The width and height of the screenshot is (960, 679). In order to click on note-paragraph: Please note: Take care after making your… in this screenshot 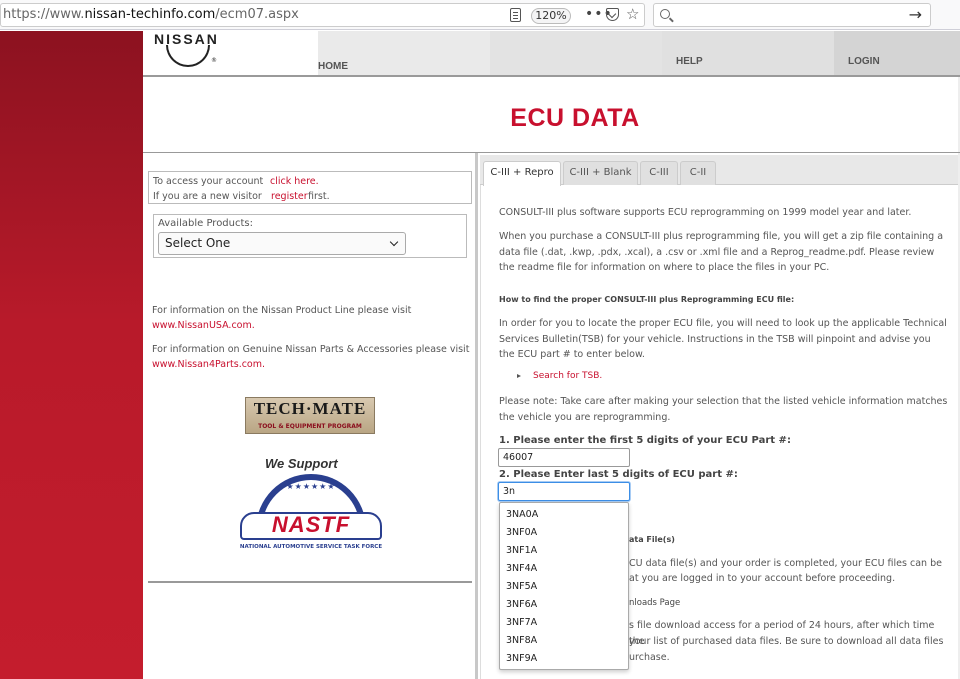, I will do `click(723, 409)`.